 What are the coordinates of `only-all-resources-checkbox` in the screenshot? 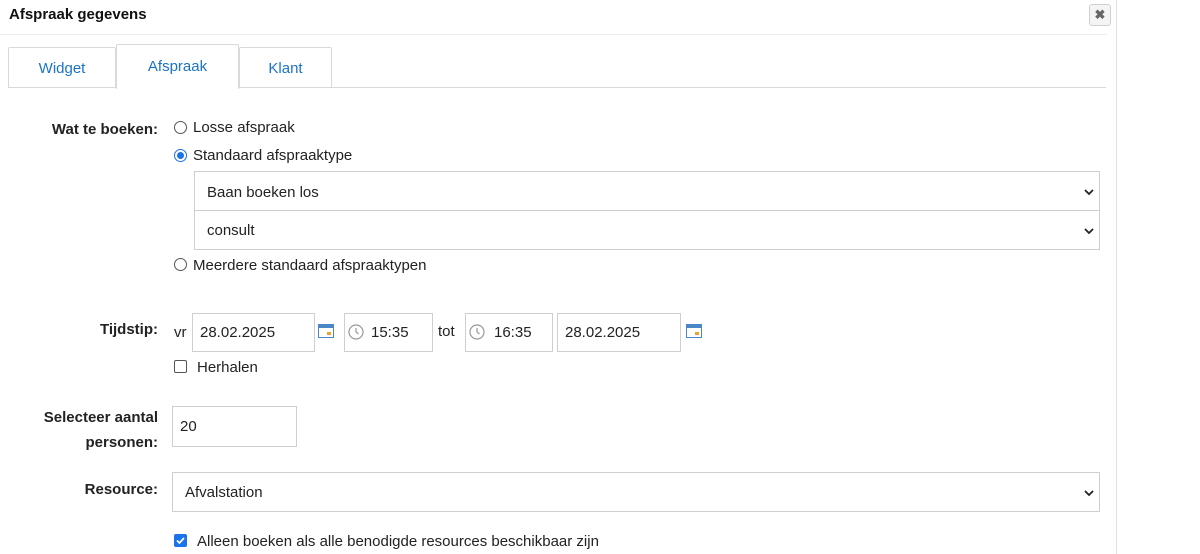 It's located at (180, 540).